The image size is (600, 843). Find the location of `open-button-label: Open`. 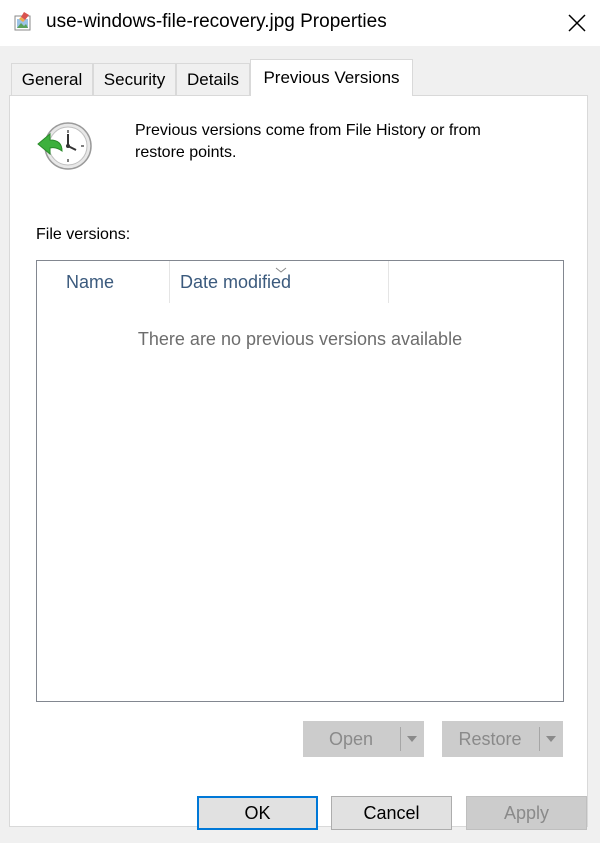

open-button-label: Open is located at coordinates (351, 738).